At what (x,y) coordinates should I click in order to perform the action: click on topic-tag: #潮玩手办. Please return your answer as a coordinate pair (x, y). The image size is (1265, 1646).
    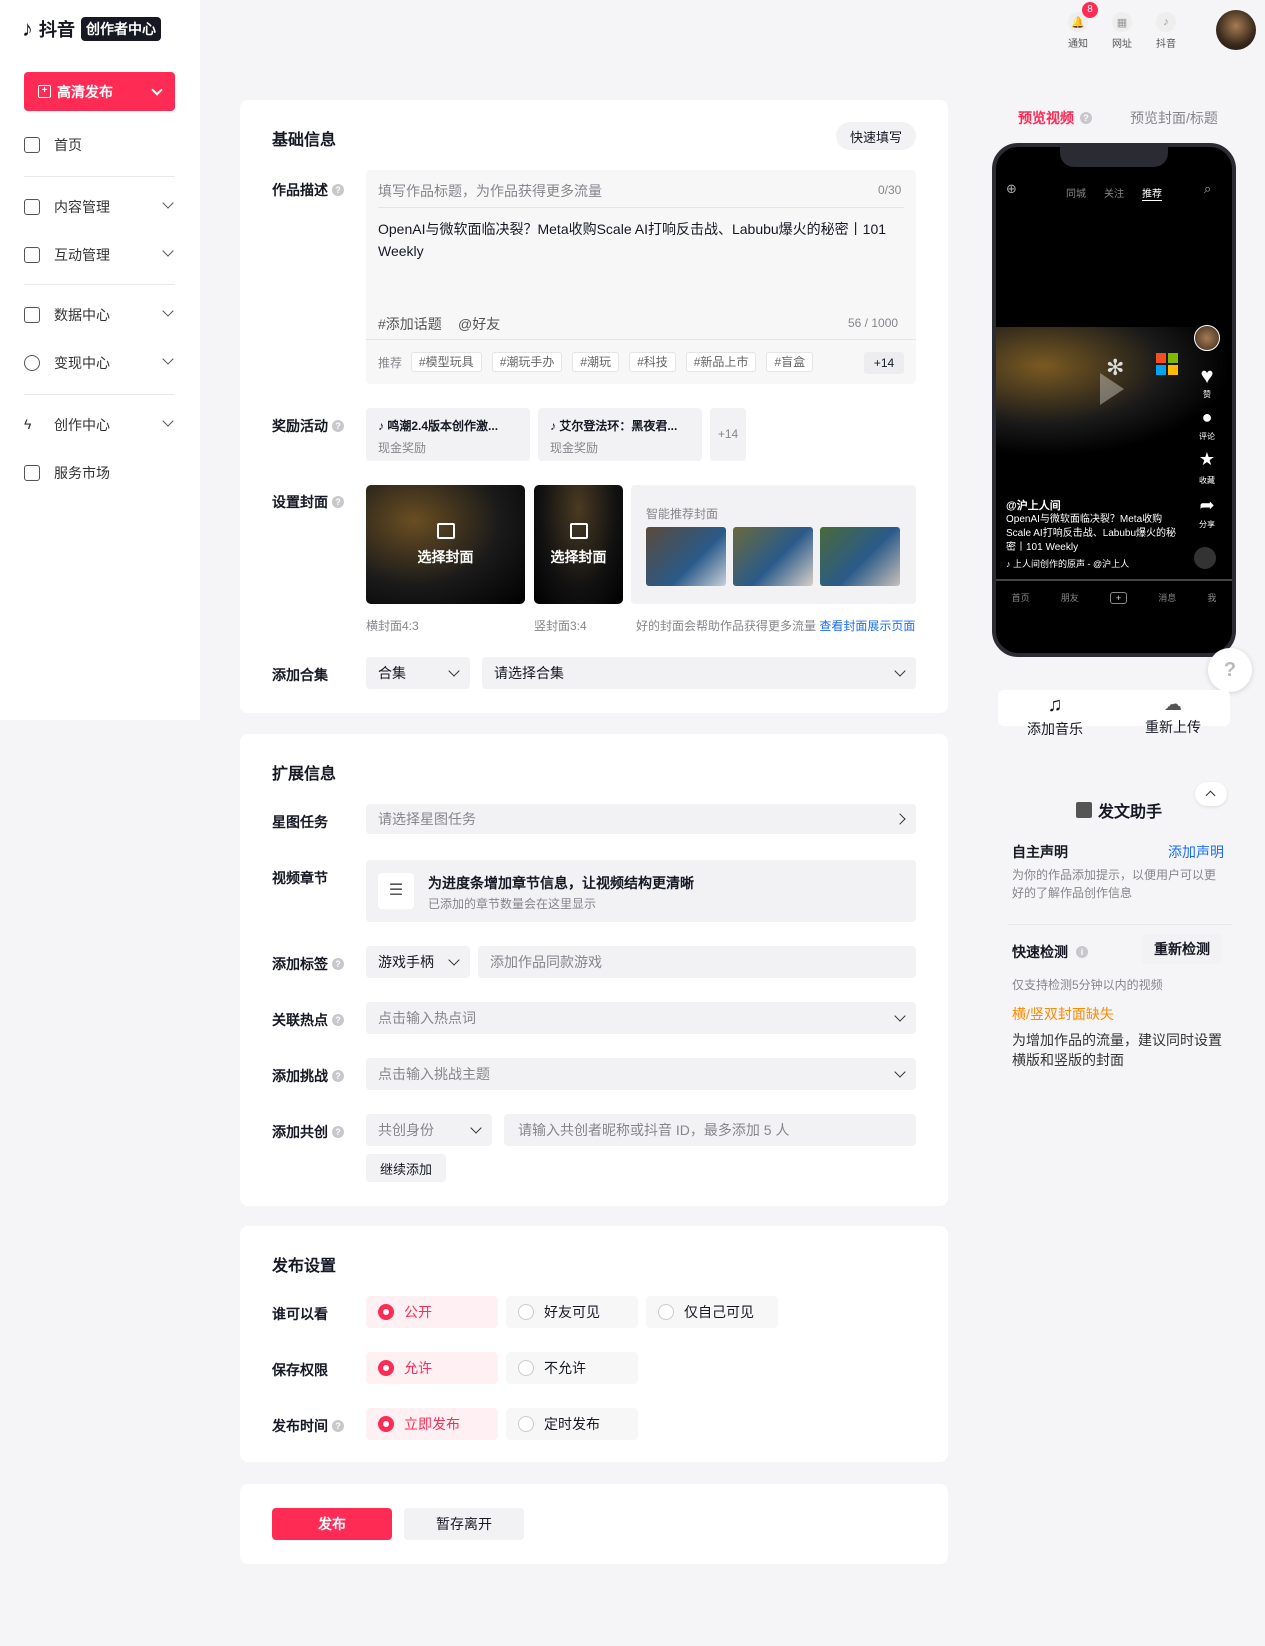
    Looking at the image, I should click on (527, 362).